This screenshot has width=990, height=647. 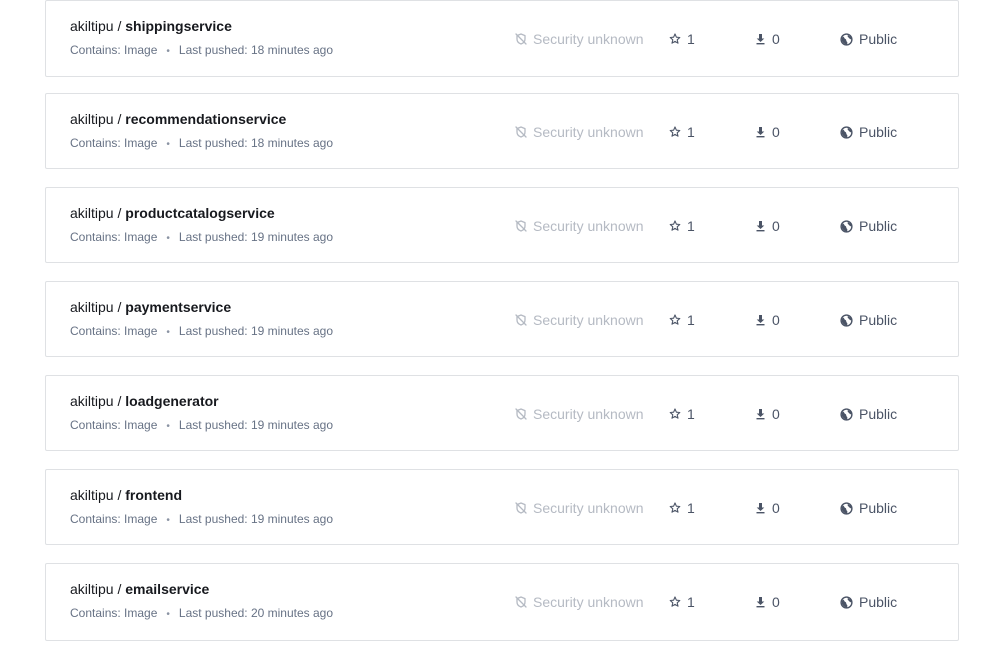 I want to click on repository-last-pushed: Last pushed: 20 minutes ago, so click(x=256, y=613).